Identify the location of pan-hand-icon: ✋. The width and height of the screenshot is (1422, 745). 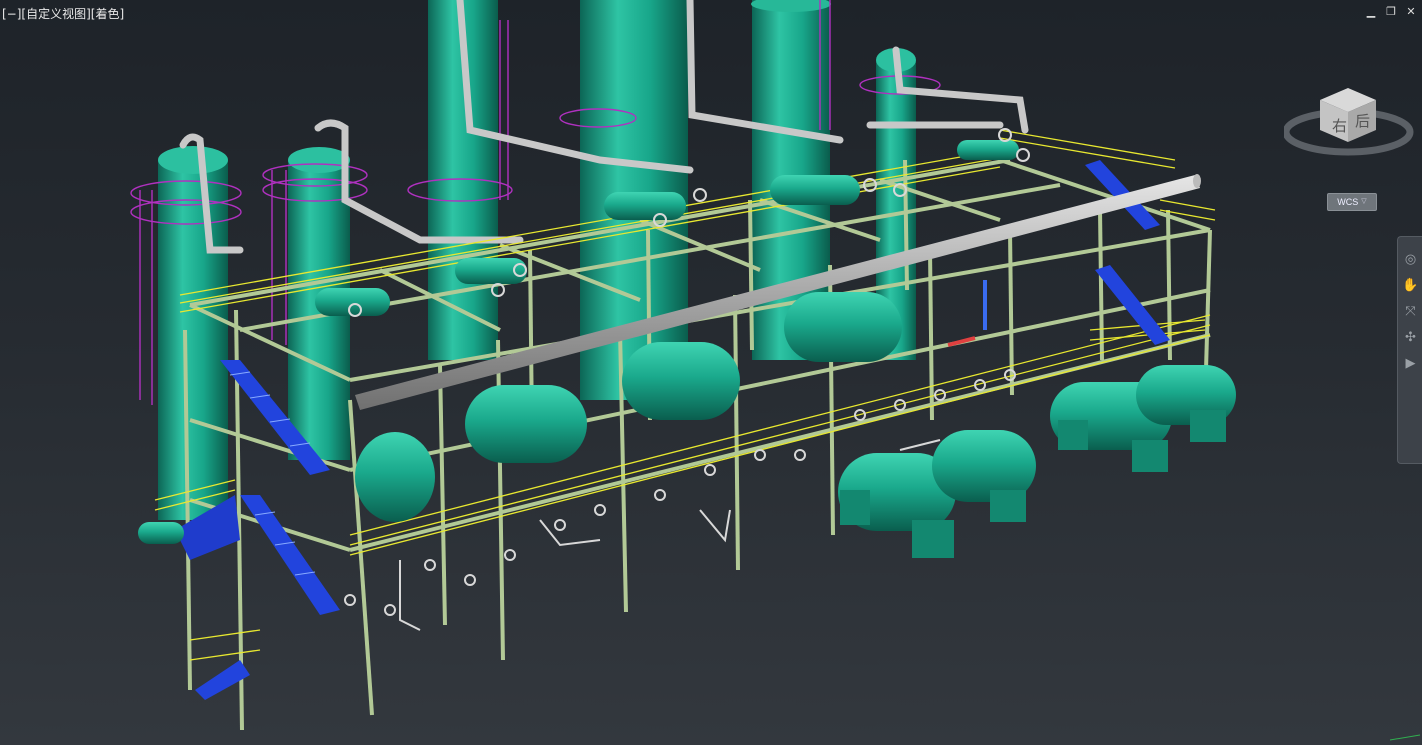
(1411, 286).